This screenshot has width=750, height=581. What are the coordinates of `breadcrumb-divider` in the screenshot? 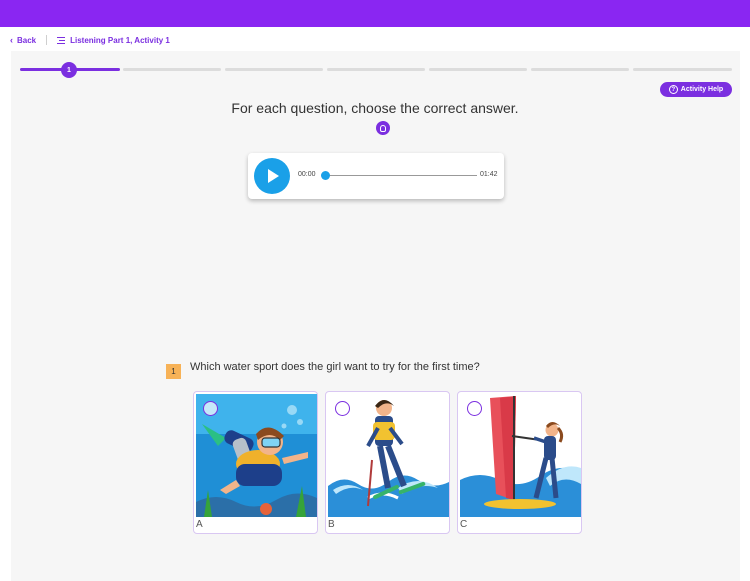 It's located at (47, 40).